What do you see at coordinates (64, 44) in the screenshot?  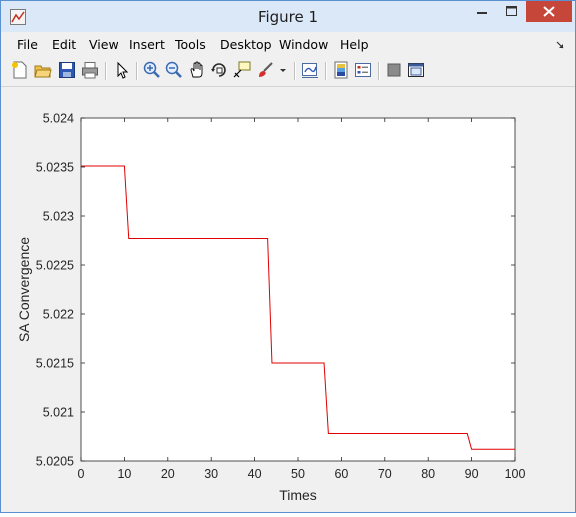 I see `menu-edit: Edit` at bounding box center [64, 44].